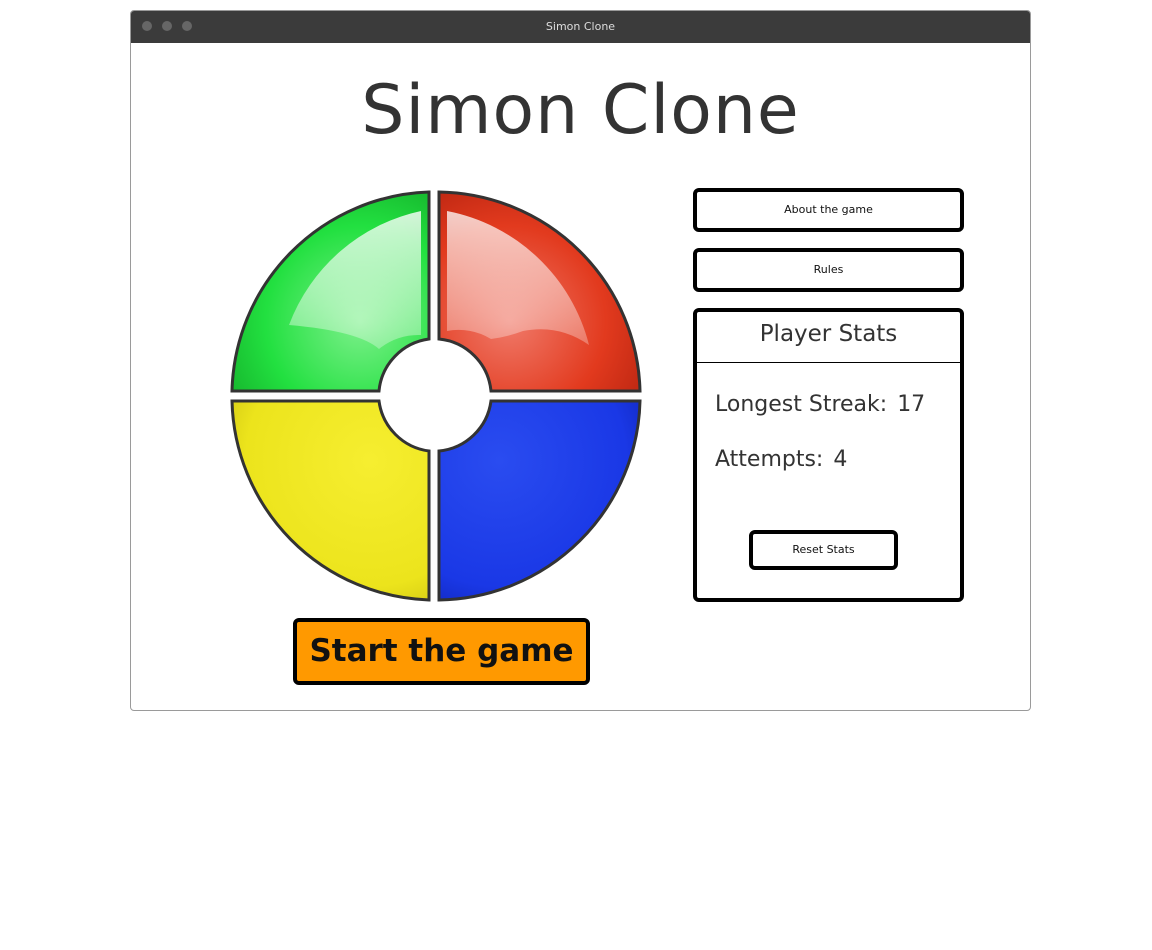 The width and height of the screenshot is (1152, 950). I want to click on attempts-row: Attempts: 4, so click(781, 459).